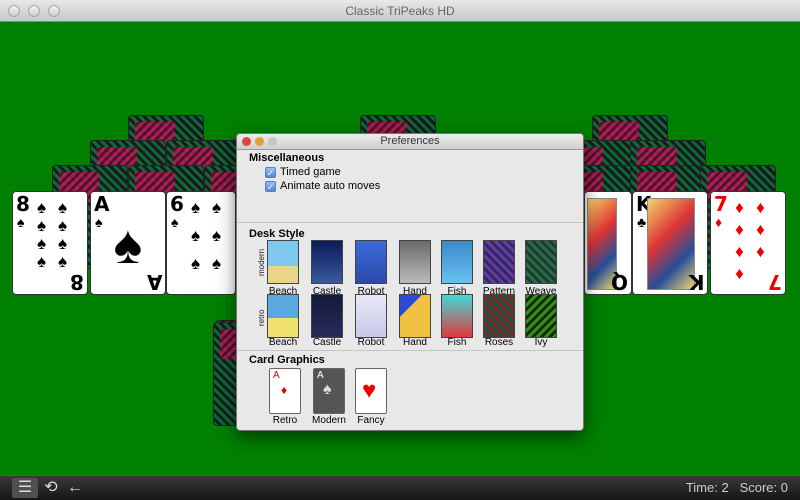 This screenshot has height=500, width=800. Describe the element at coordinates (541, 262) in the screenshot. I see `desk-modern-weave` at that location.